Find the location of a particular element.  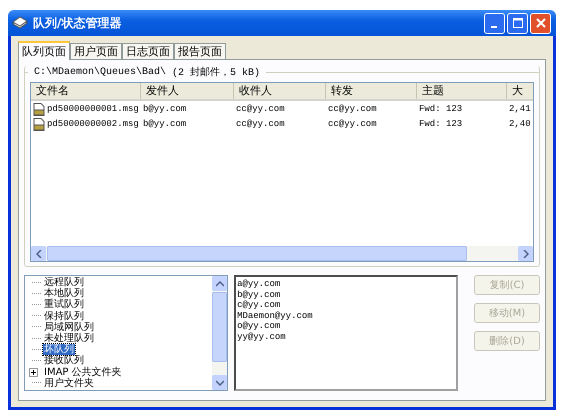

maximize-icon is located at coordinates (517, 23).